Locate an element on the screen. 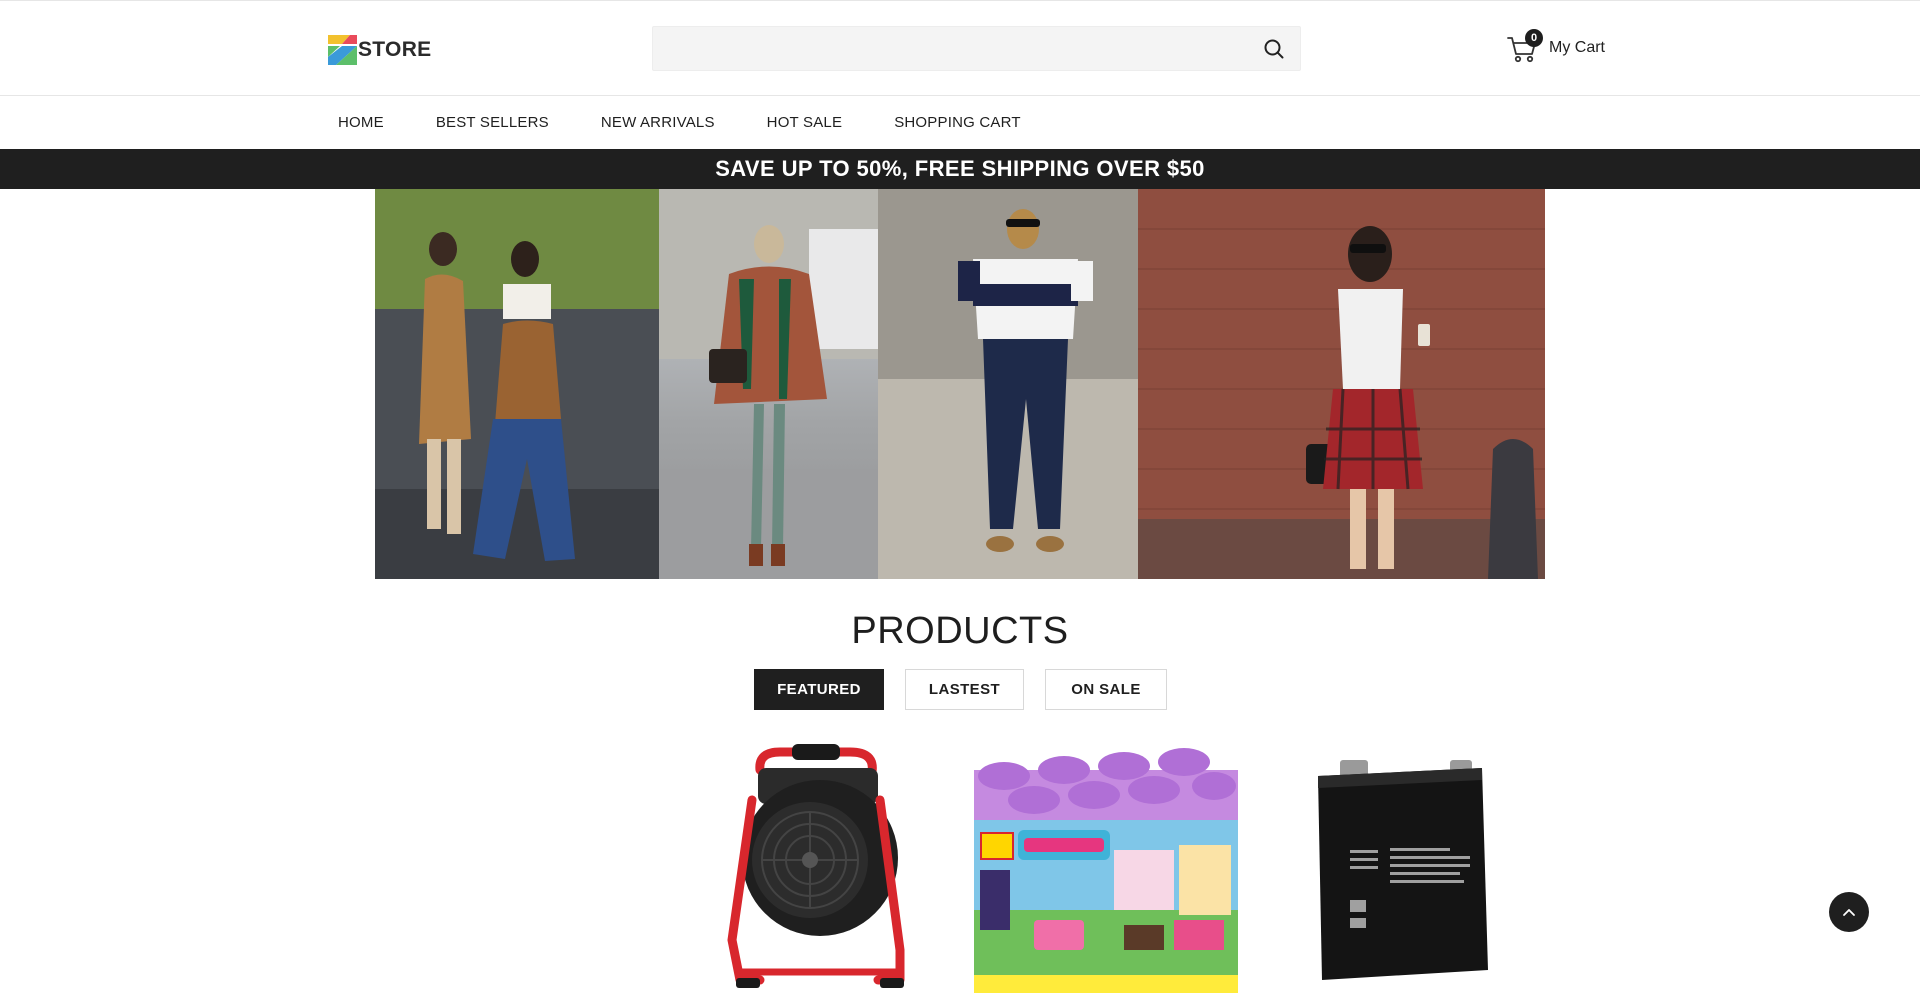 Image resolution: width=1920 pixels, height=993 pixels. back-to-top-button is located at coordinates (1849, 912).